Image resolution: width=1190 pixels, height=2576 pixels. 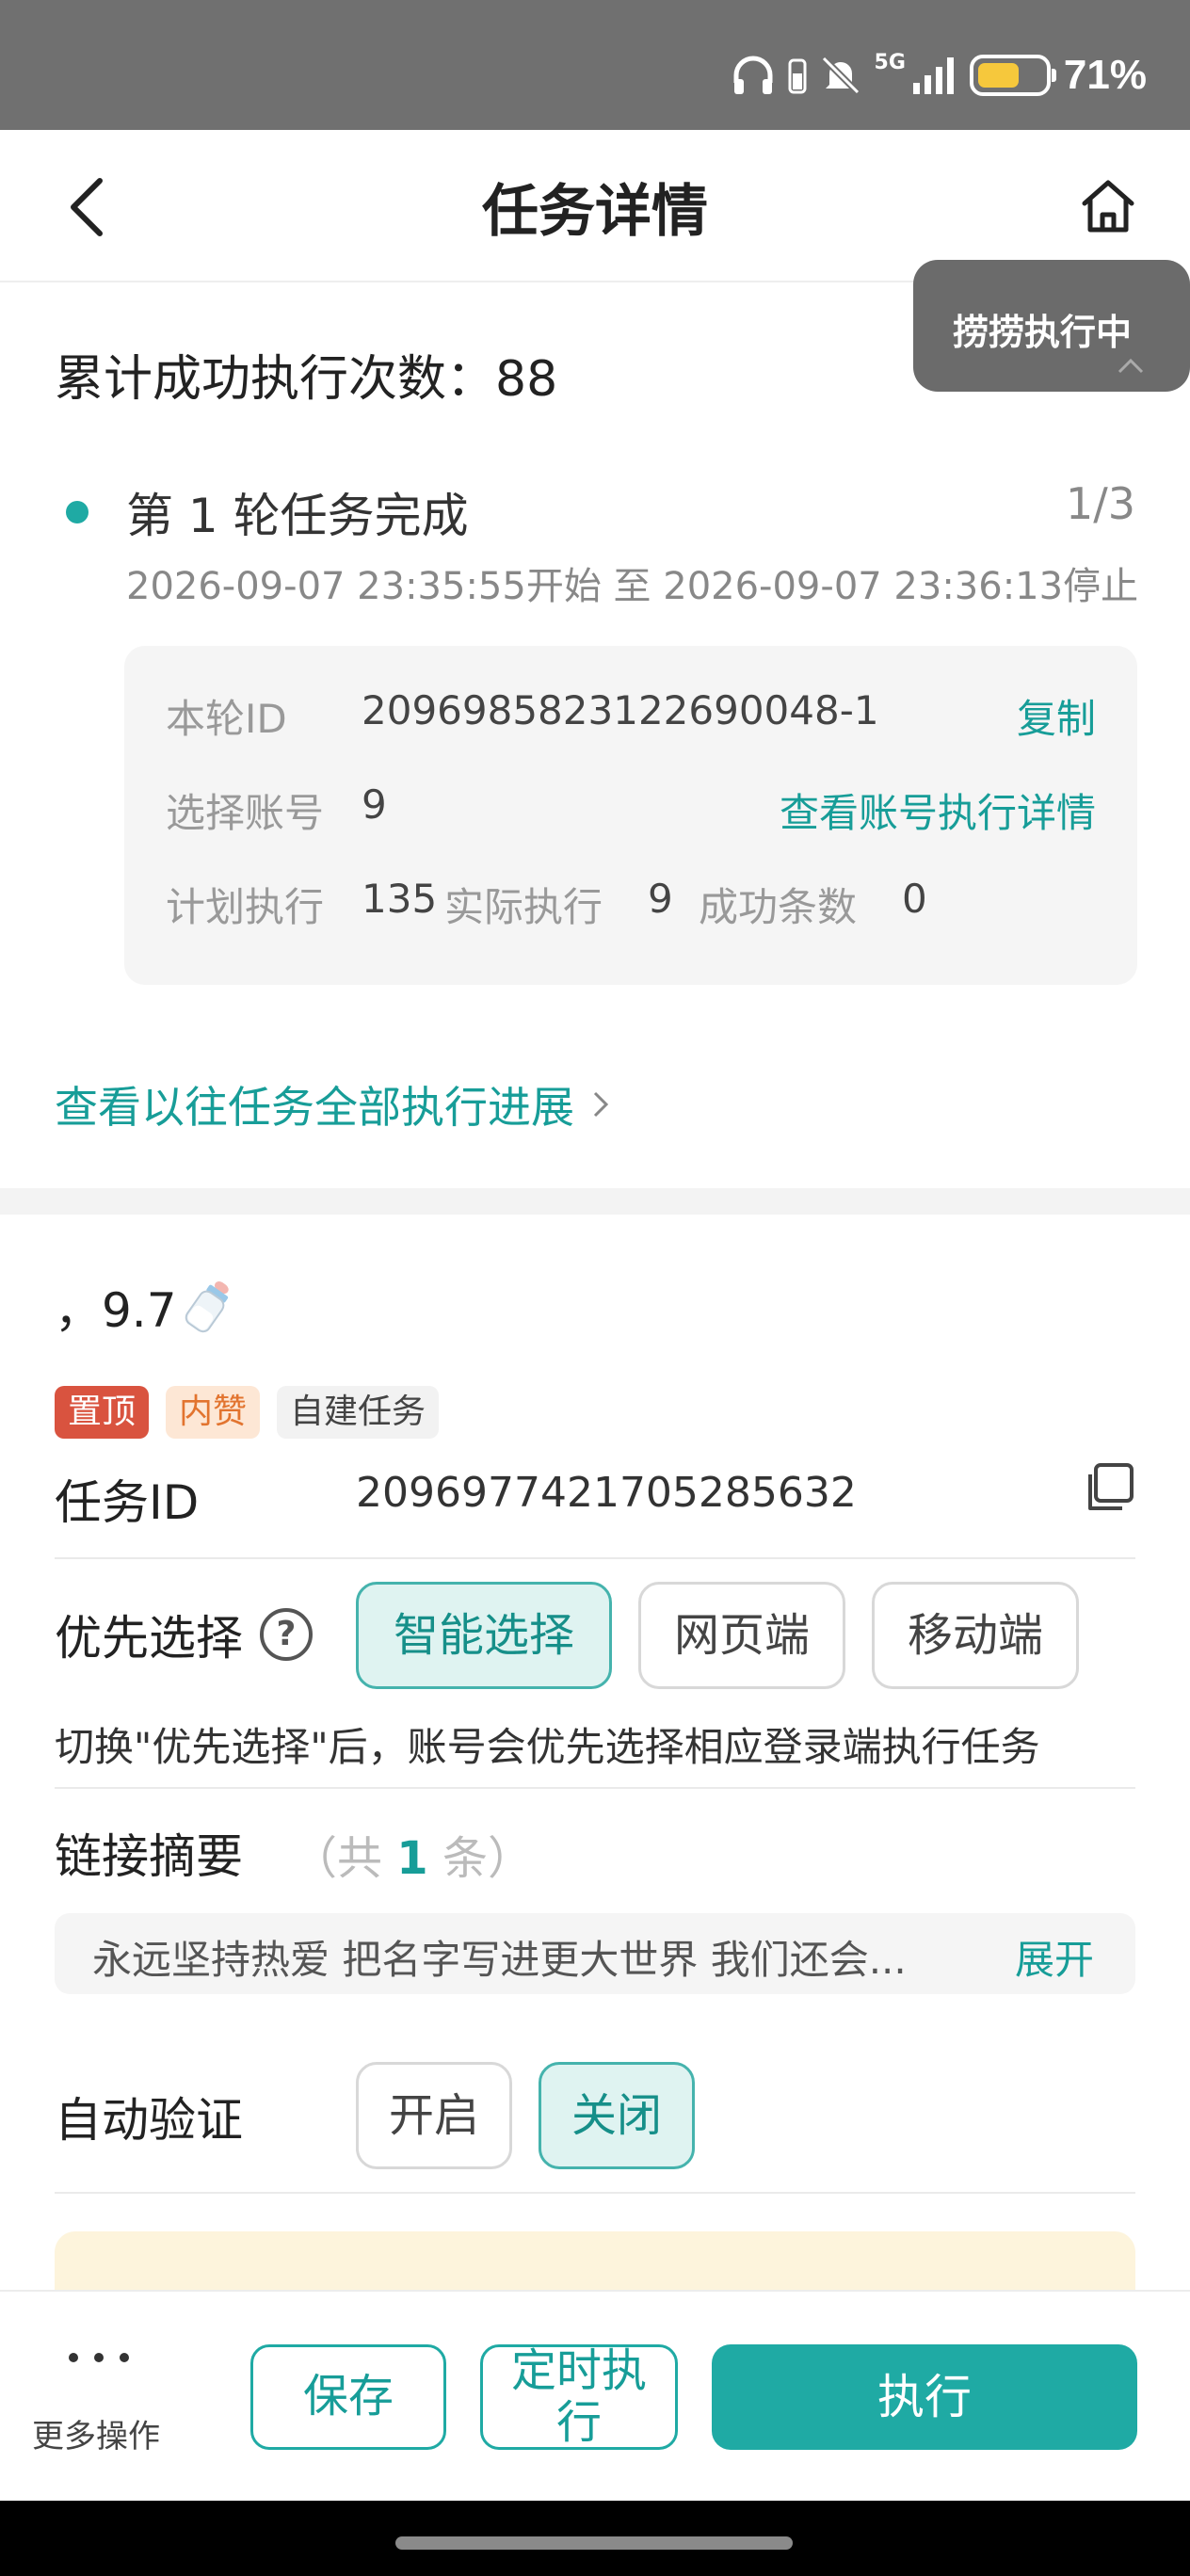 I want to click on priority-option-mobile: 移动端, so click(x=976, y=1635).